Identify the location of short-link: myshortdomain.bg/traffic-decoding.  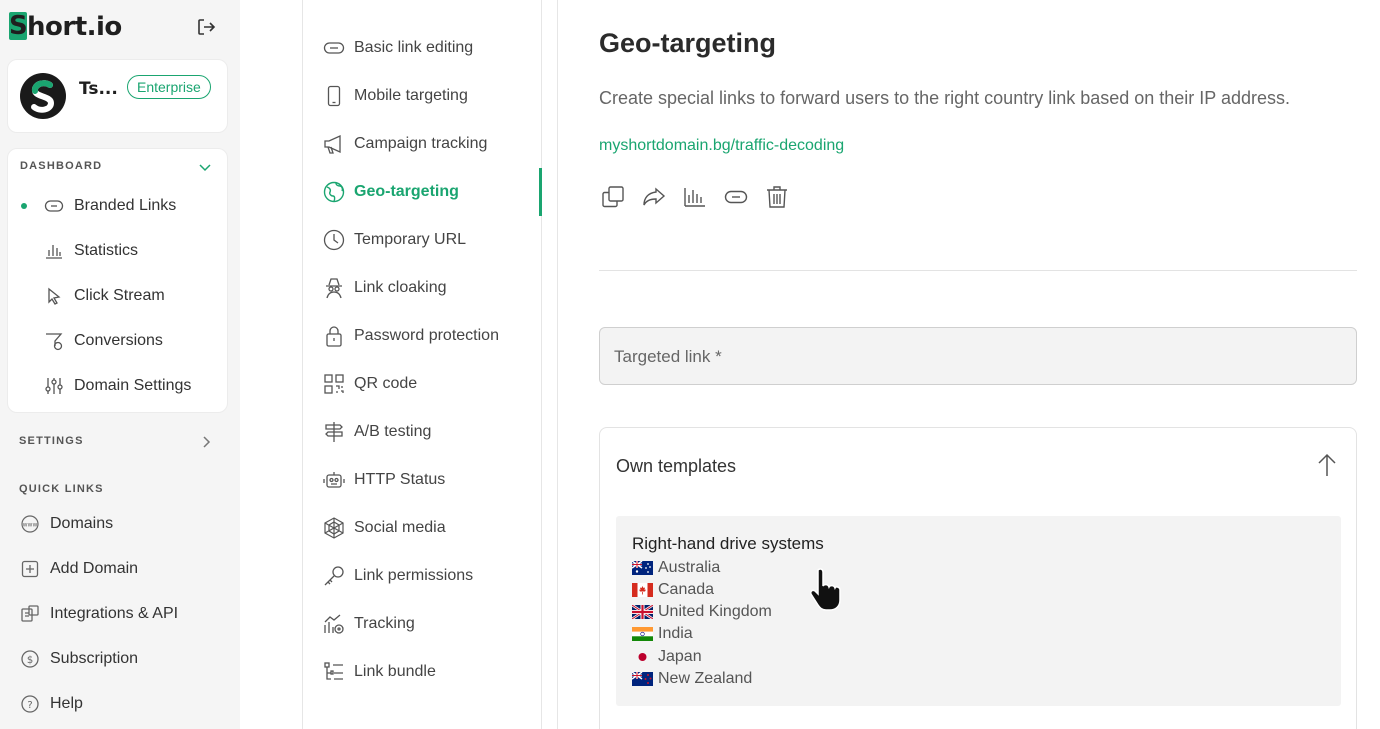
(721, 146).